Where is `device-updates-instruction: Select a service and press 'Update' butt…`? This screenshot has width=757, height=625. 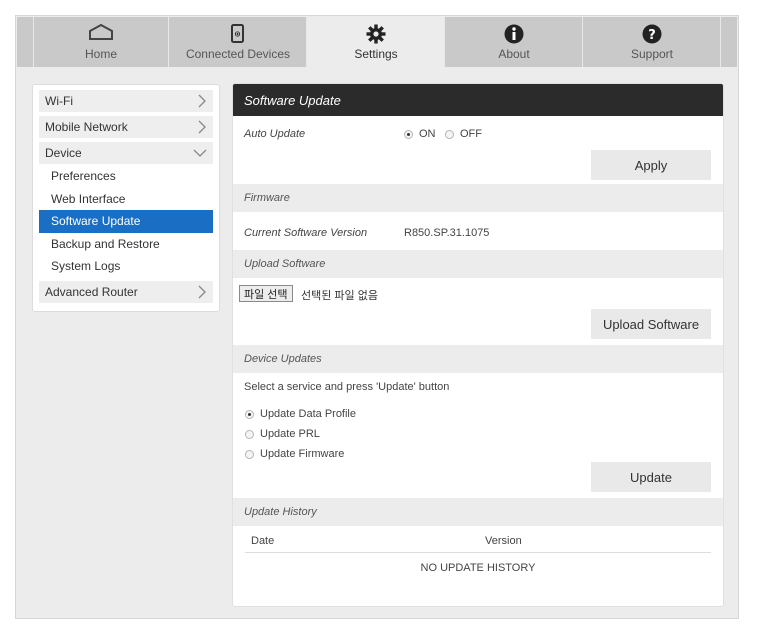 device-updates-instruction: Select a service and press 'Update' butt… is located at coordinates (347, 387).